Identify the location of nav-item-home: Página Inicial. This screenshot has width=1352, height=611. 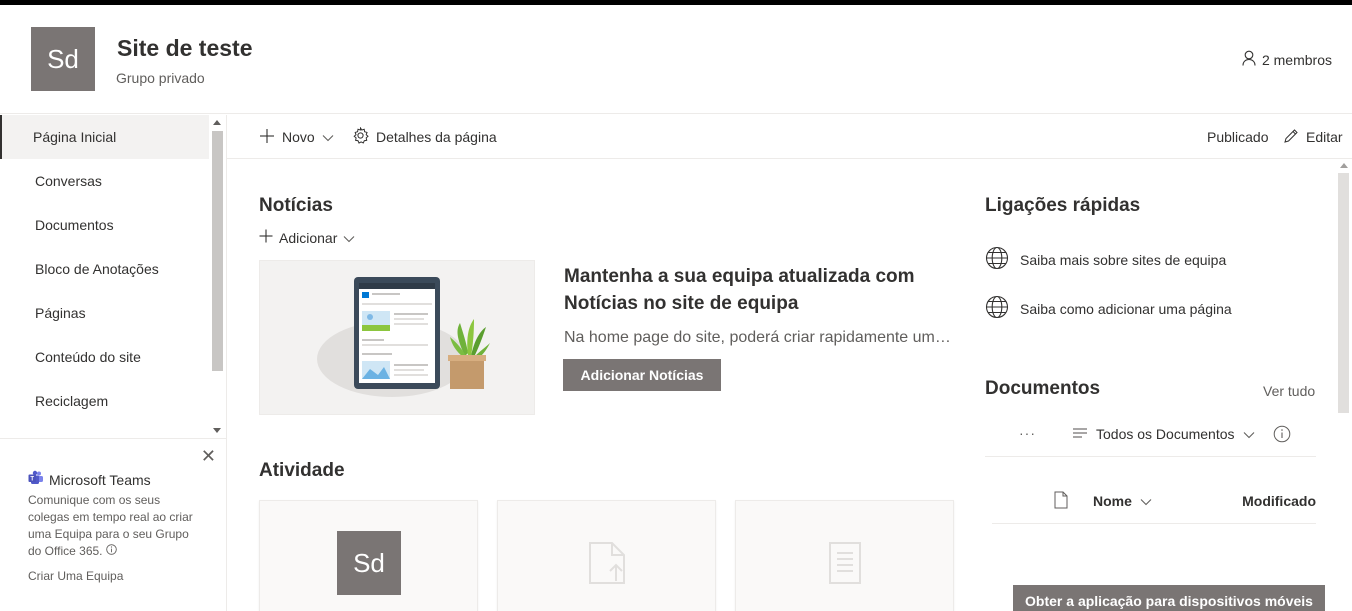
(104, 137).